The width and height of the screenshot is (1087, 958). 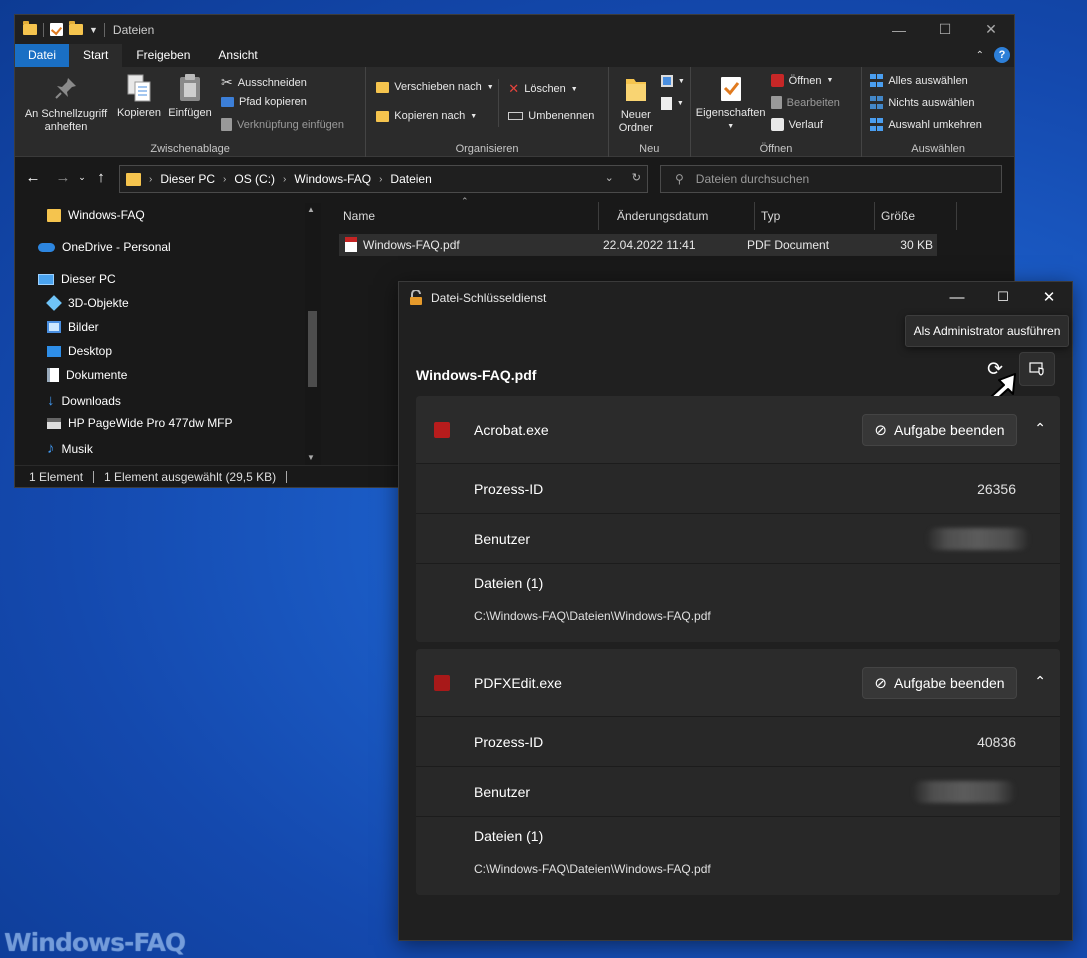 What do you see at coordinates (831, 179) in the screenshot?
I see `search-box: ⚲ Dateien durchsuchen` at bounding box center [831, 179].